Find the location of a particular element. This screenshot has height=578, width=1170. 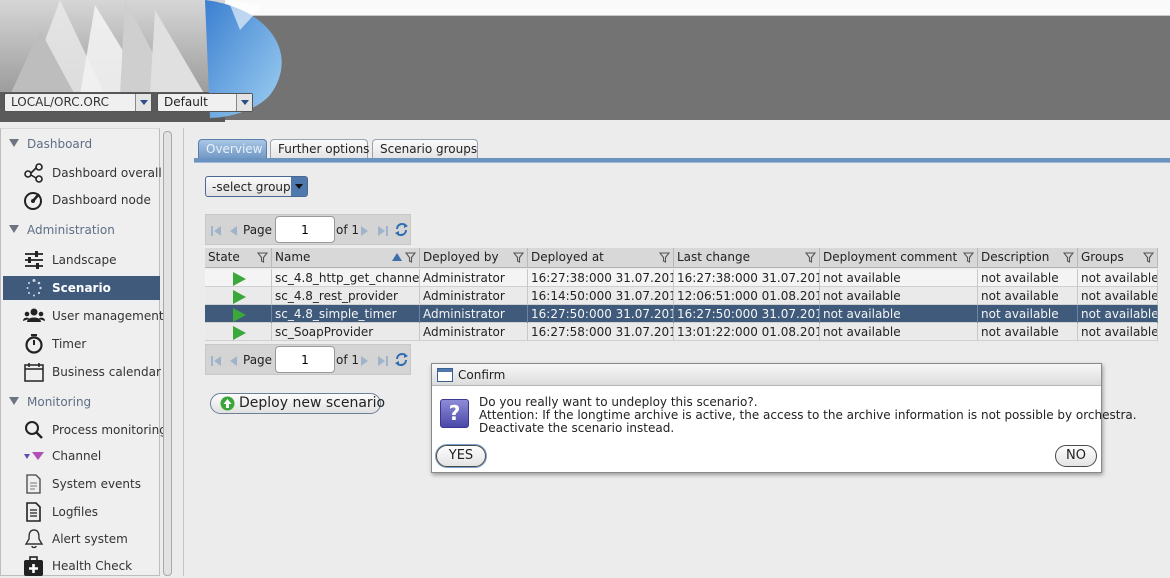

section-dashboard: Dashboard is located at coordinates (50, 146).